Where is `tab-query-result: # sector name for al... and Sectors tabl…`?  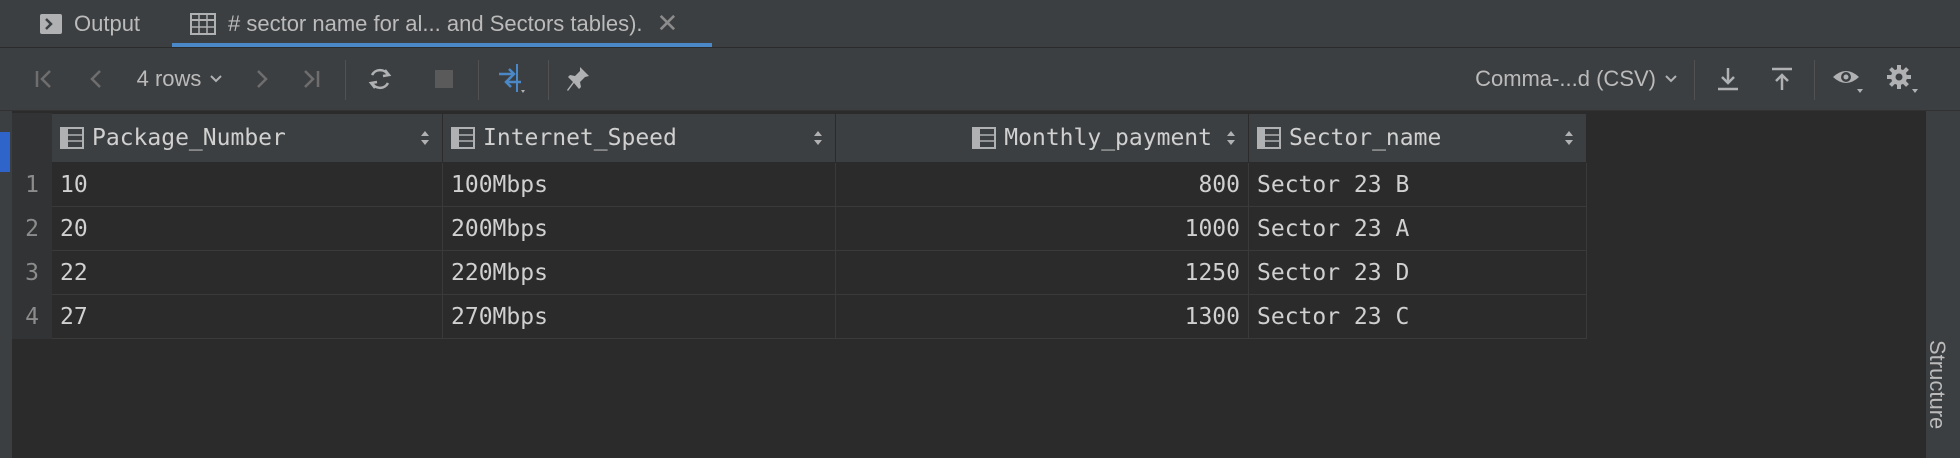
tab-query-result: # sector name for al... and Sectors tabl… is located at coordinates (434, 23).